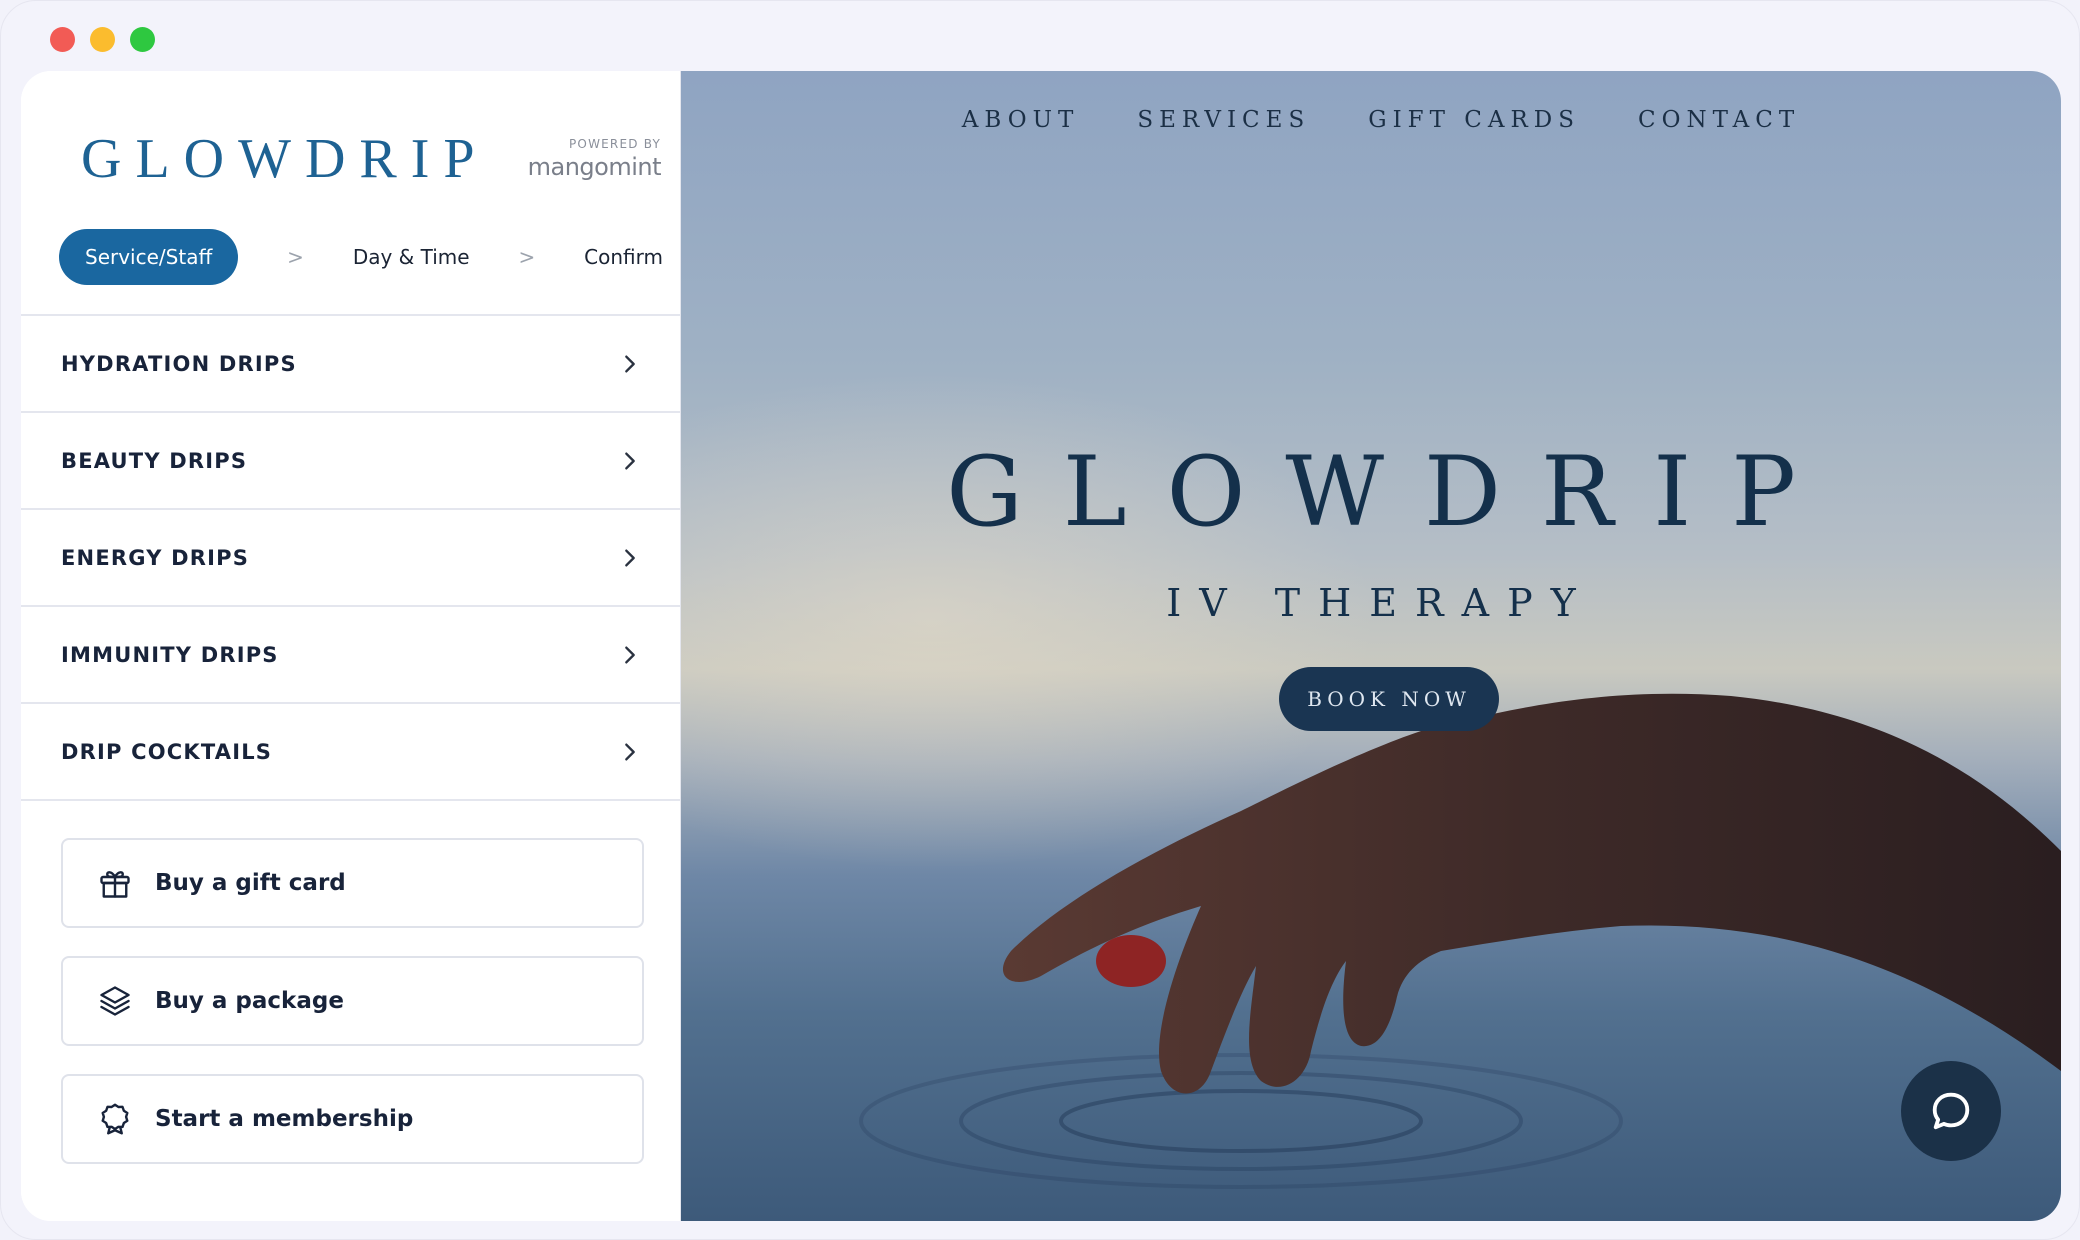  Describe the element at coordinates (411, 257) in the screenshot. I see `step-day-time: Day & Time` at that location.